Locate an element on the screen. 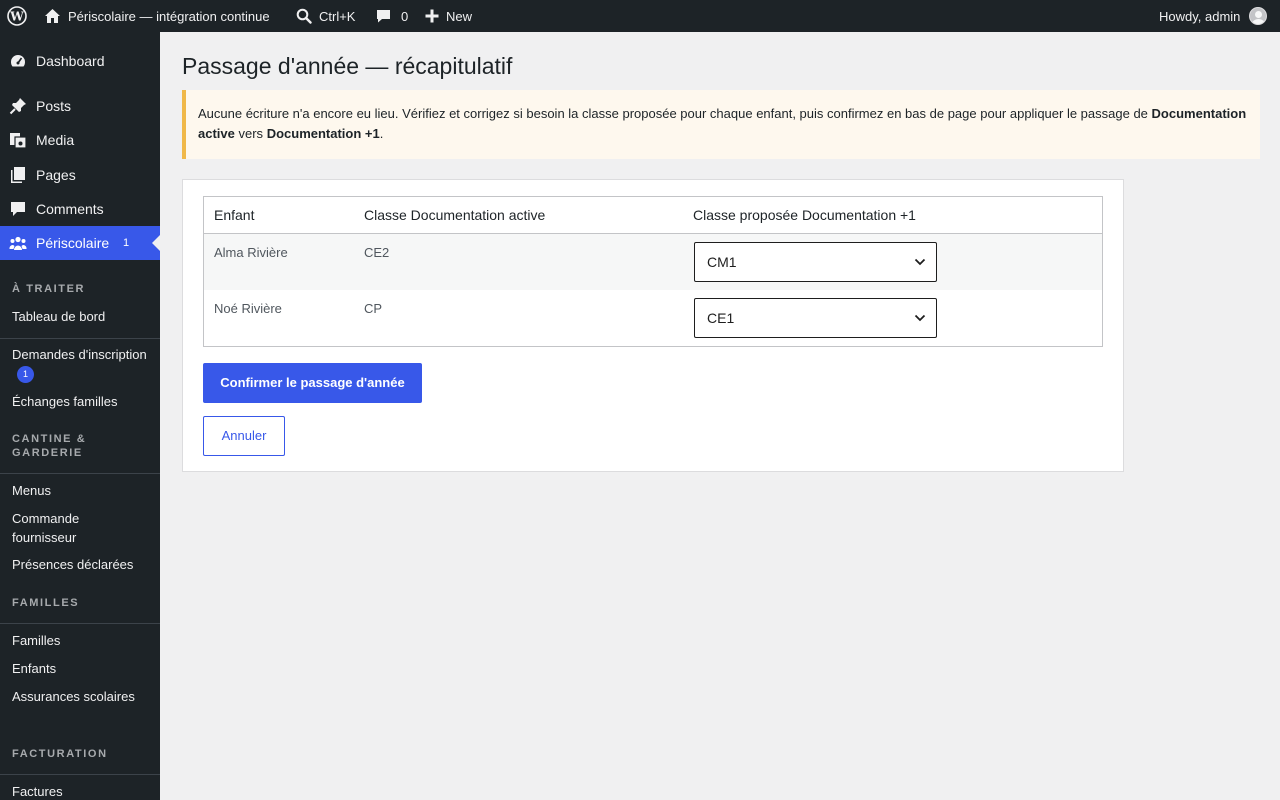 This screenshot has height=800, width=1280. select-value: CE1 is located at coordinates (721, 318).